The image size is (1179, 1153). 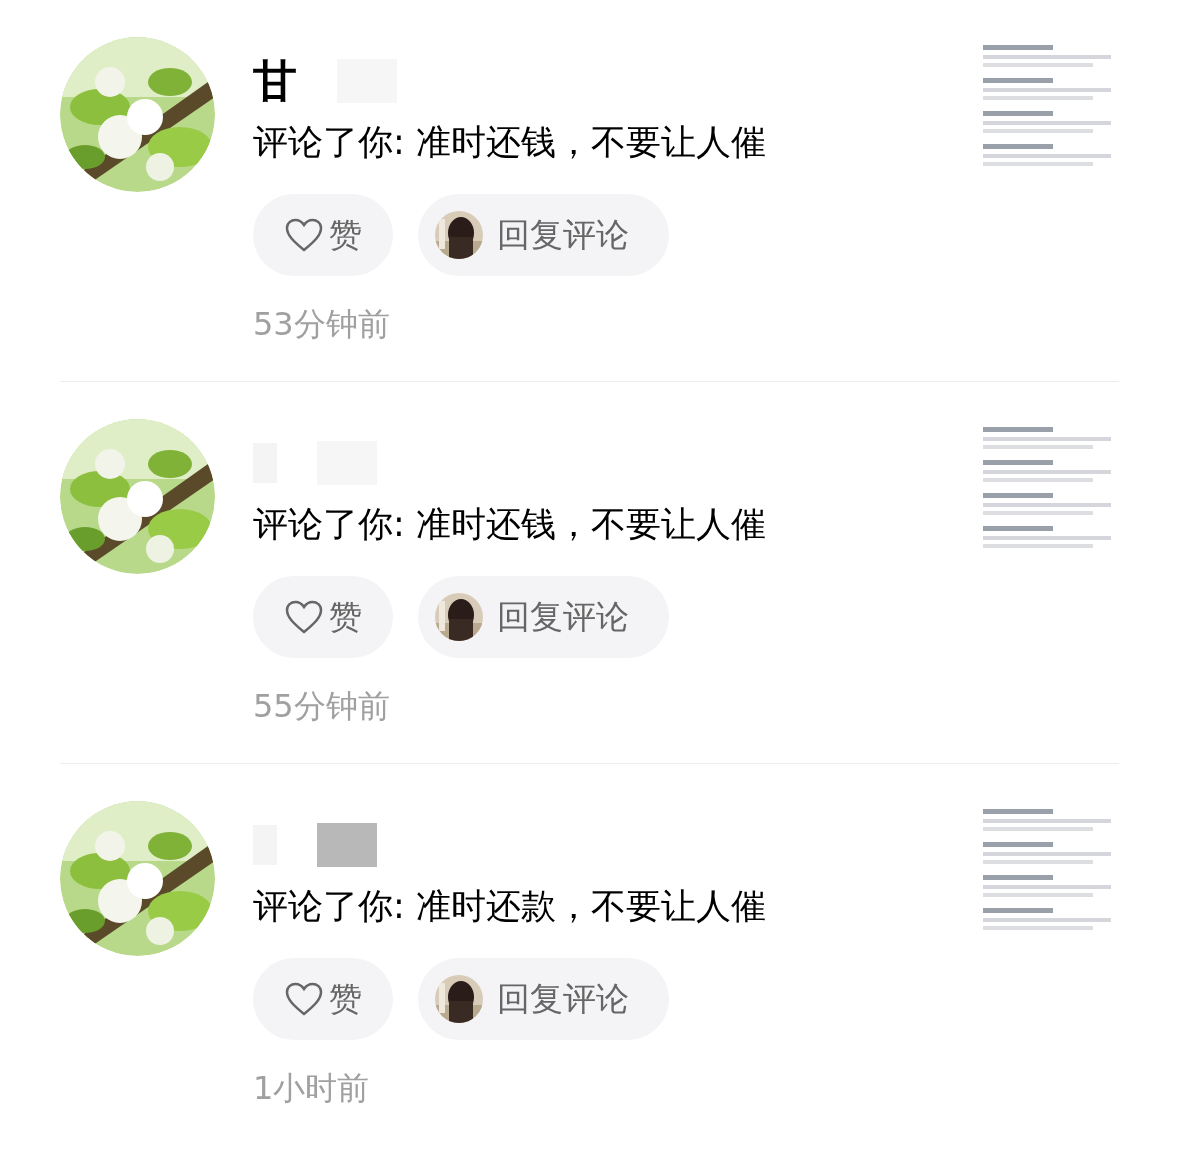 What do you see at coordinates (322, 324) in the screenshot?
I see `timestamp: 53分钟前` at bounding box center [322, 324].